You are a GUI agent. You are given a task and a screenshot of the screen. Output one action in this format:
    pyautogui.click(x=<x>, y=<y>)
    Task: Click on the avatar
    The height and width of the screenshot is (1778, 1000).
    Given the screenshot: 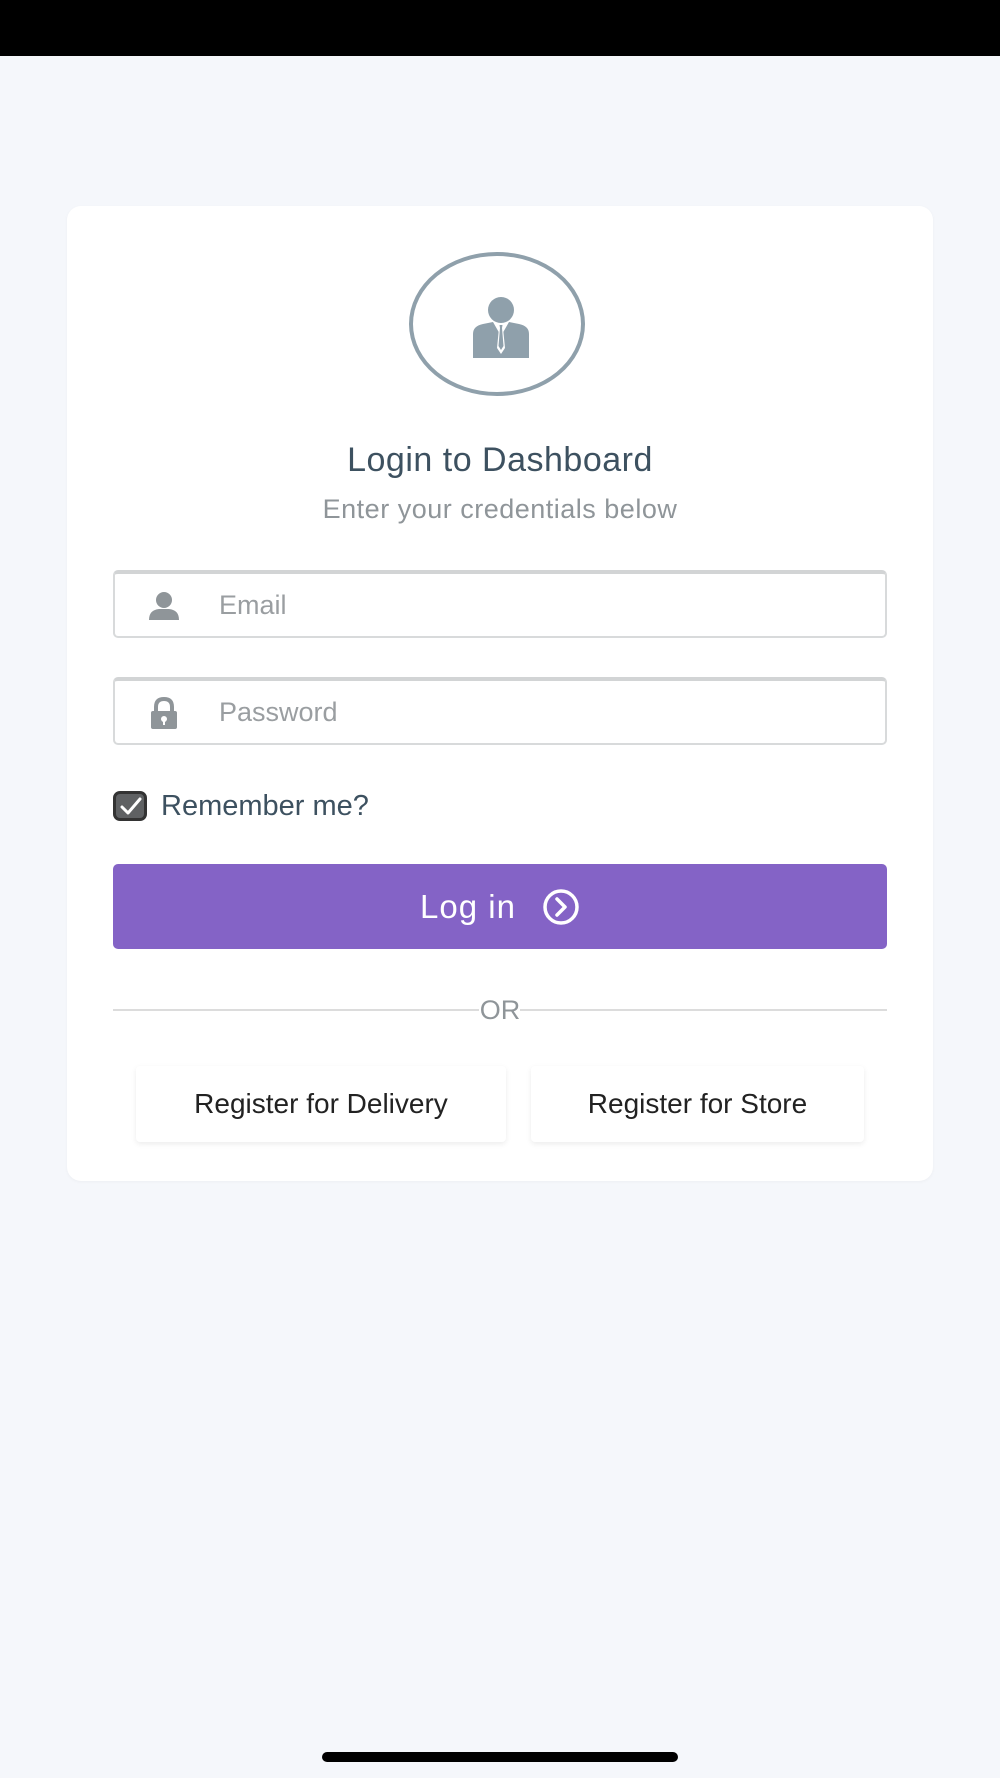 What is the action you would take?
    pyautogui.click(x=497, y=324)
    